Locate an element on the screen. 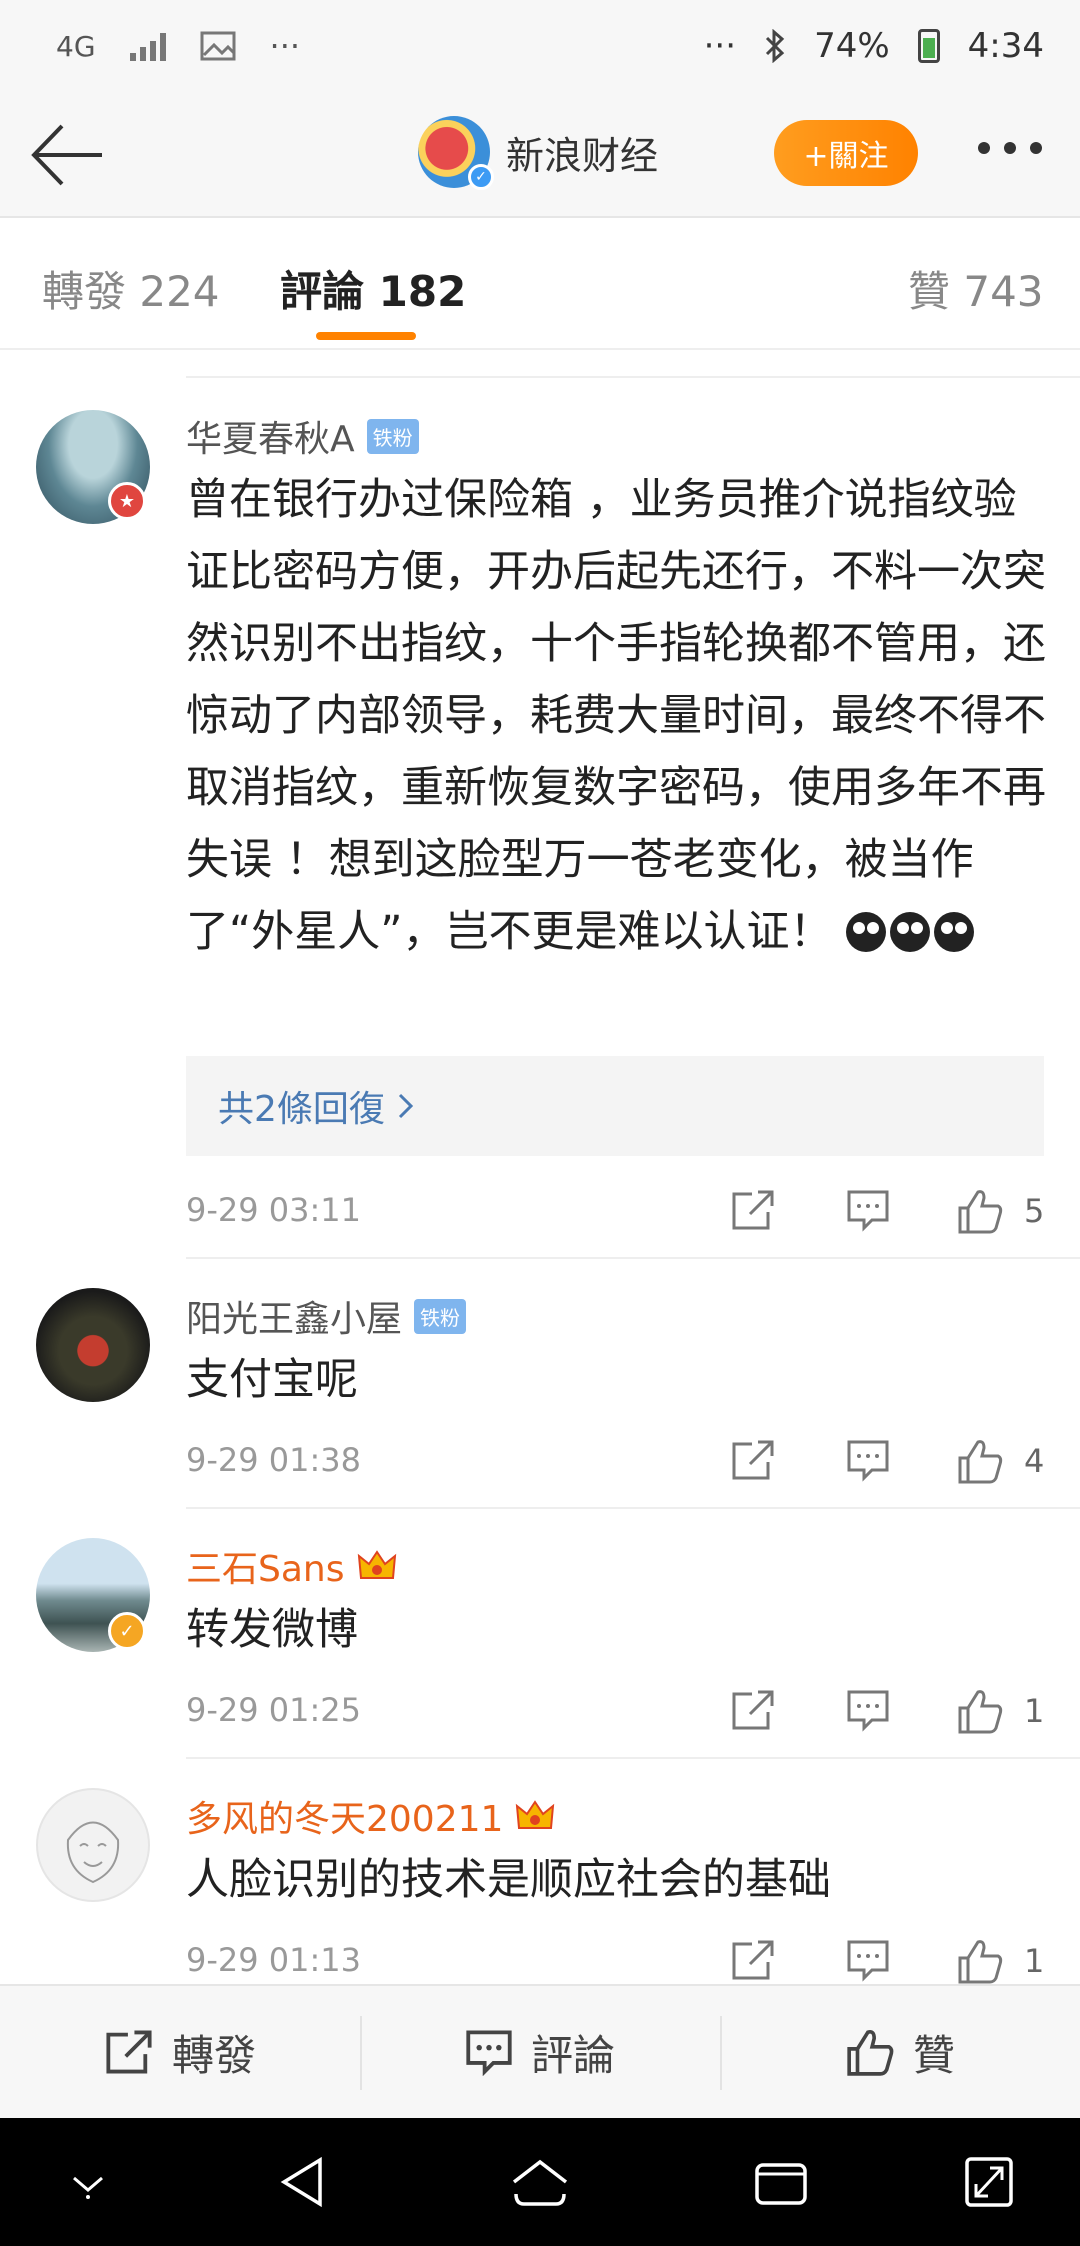  comment-text: 转发微博 is located at coordinates (272, 1630).